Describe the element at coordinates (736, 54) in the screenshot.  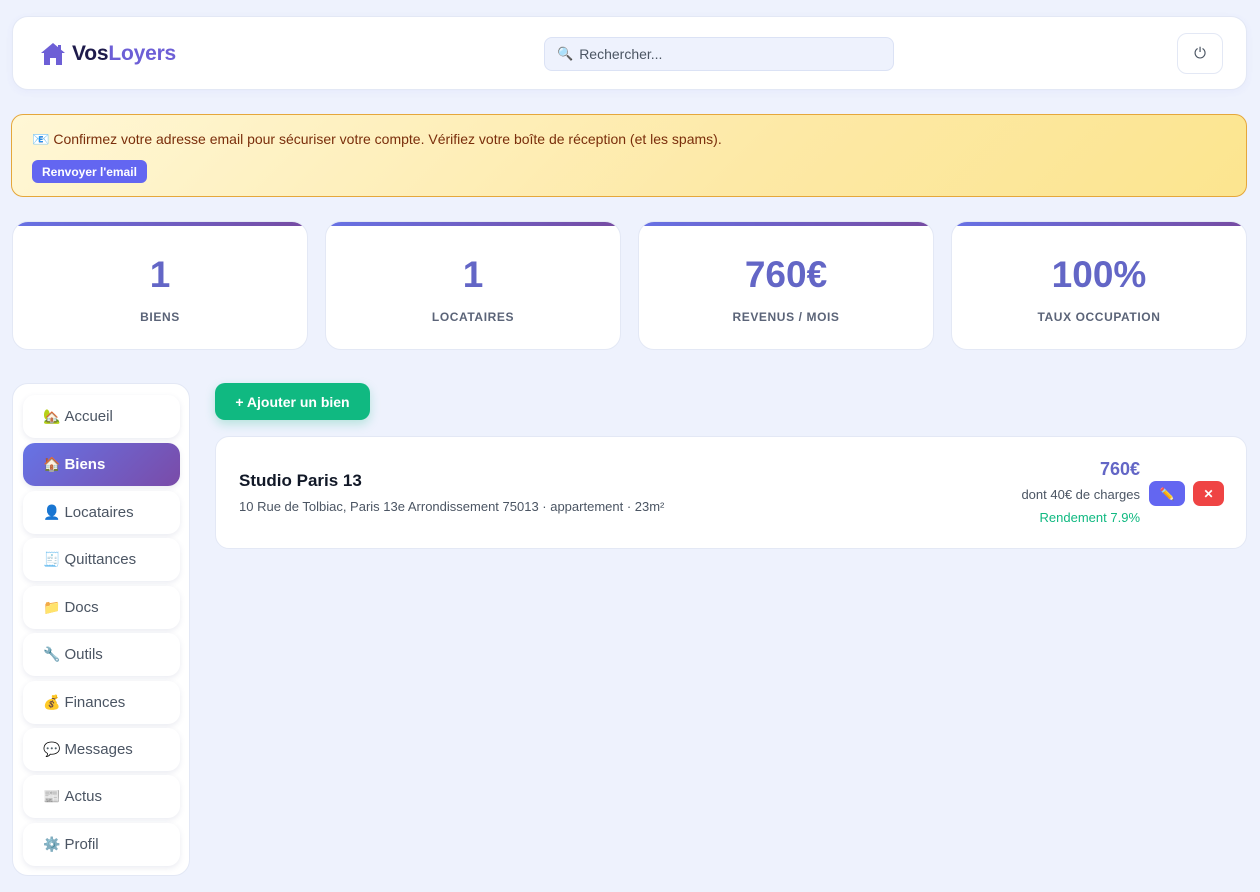
I see `search-input` at that location.